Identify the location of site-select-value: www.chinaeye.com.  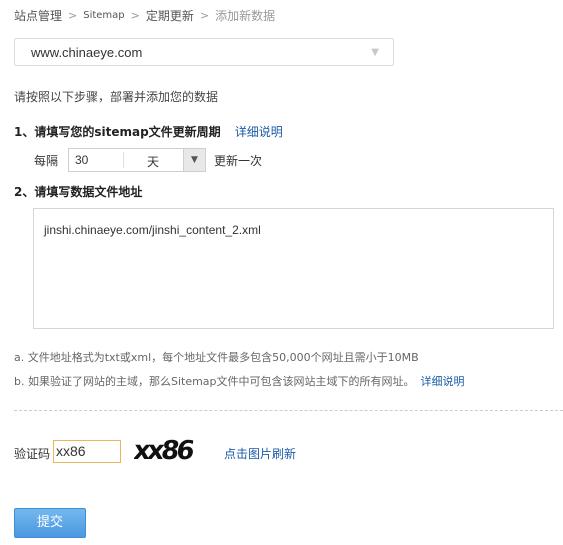
(87, 52).